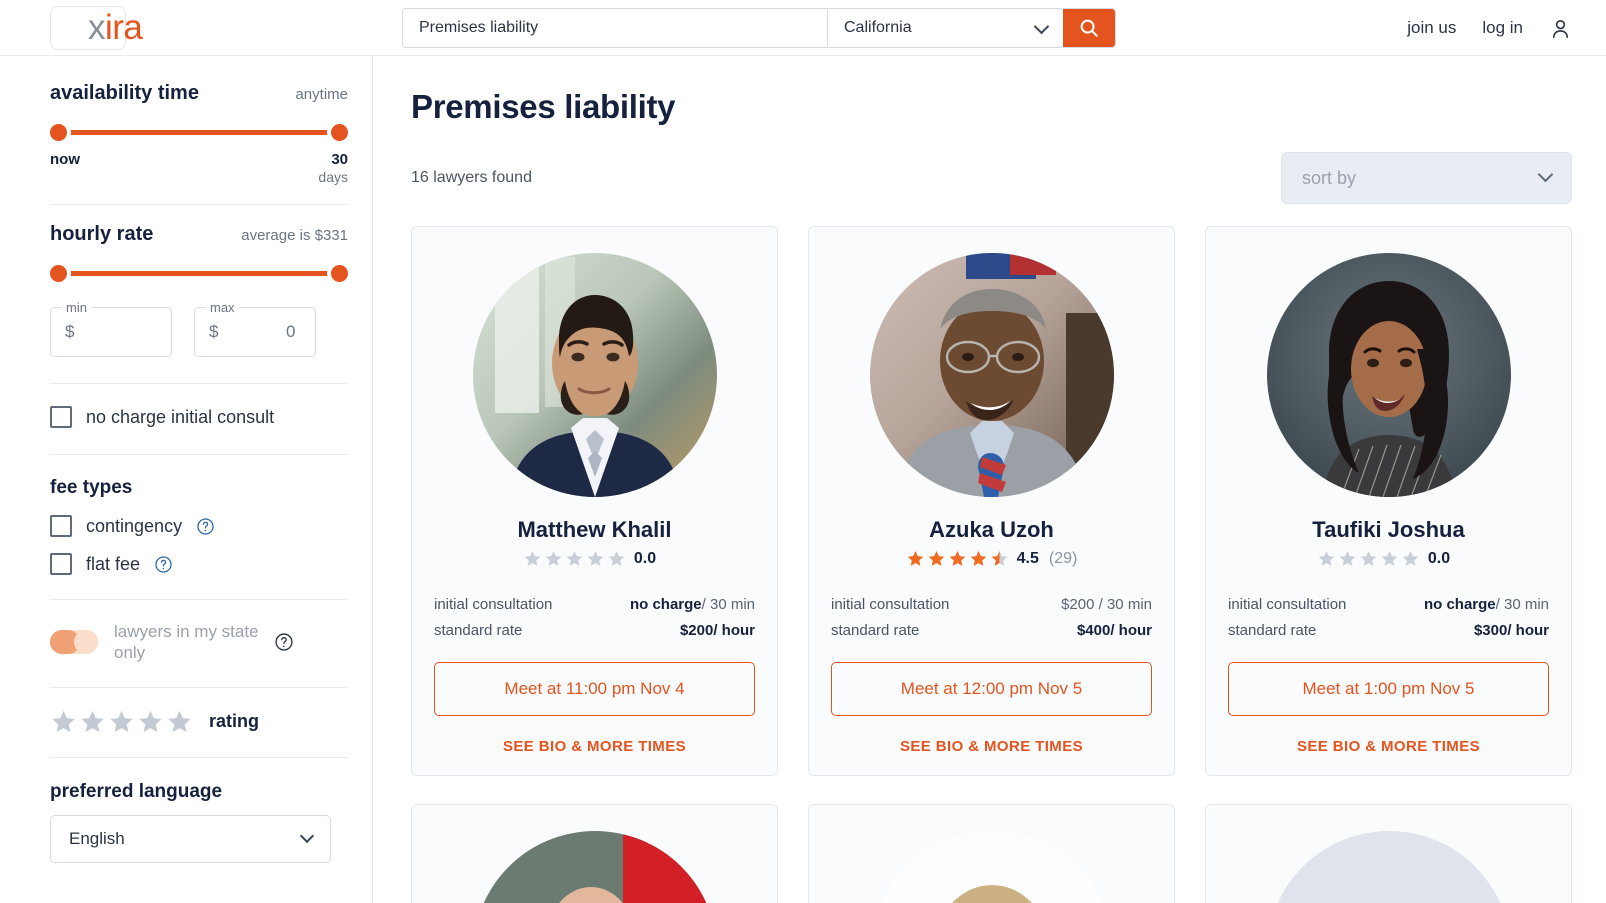 This screenshot has width=1606, height=903. I want to click on meet-button: Meet at 1:00 pm Nov 5, so click(1388, 689).